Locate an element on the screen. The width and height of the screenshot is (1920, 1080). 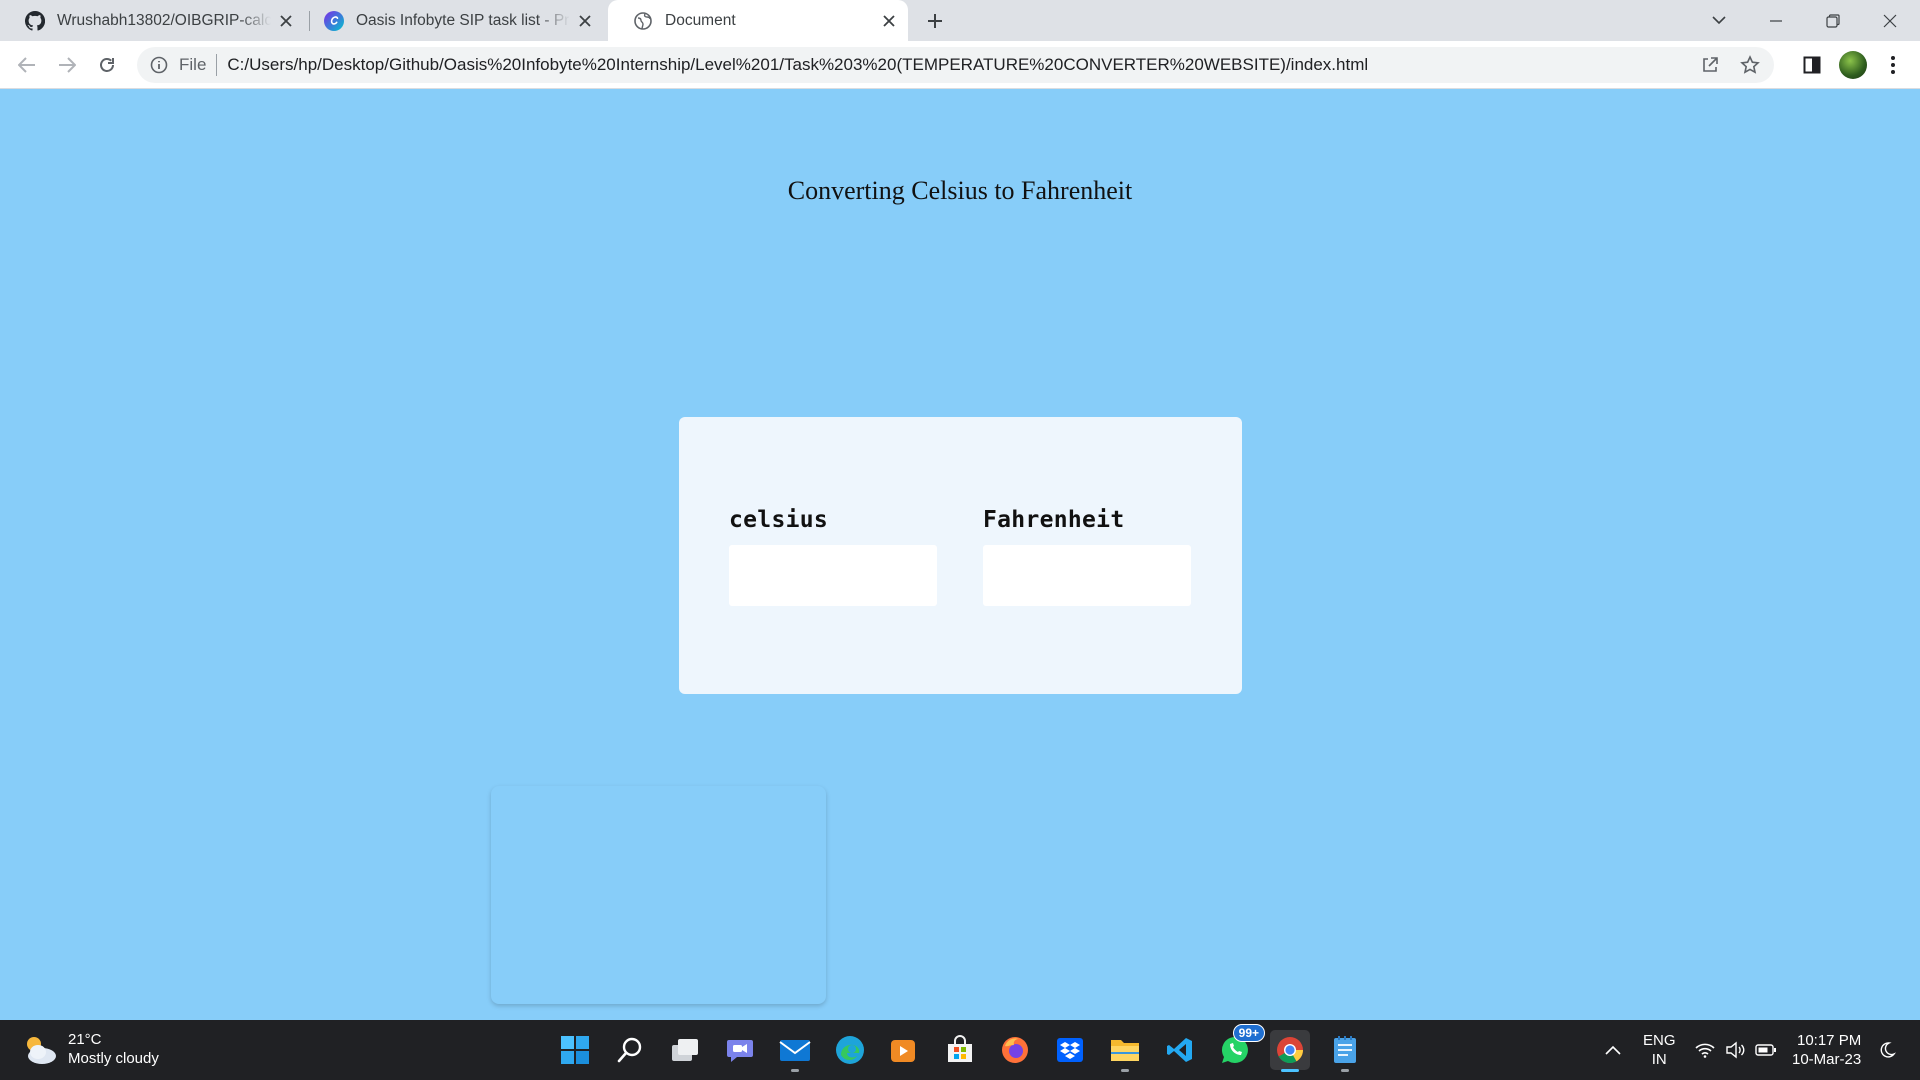
notification-badge: 99+ is located at coordinates (1248, 1033).